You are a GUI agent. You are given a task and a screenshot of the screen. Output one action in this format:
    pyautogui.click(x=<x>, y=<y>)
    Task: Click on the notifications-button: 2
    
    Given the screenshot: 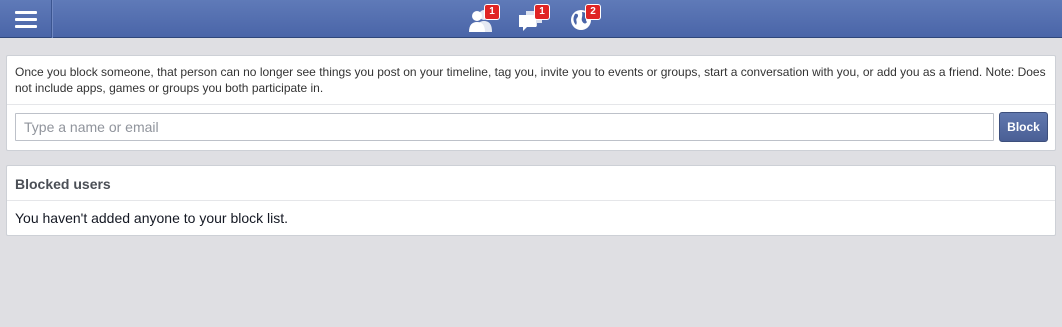 What is the action you would take?
    pyautogui.click(x=584, y=19)
    